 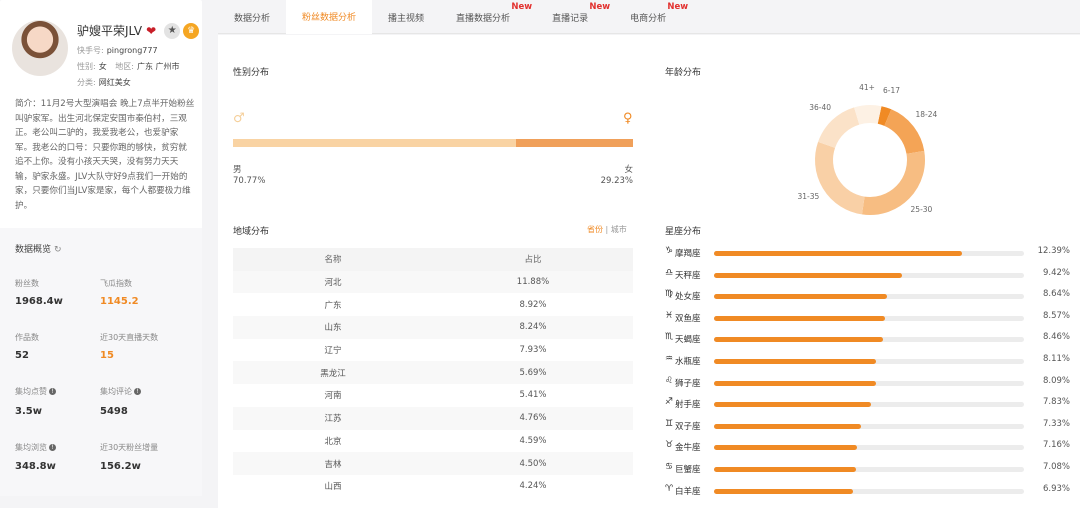 I want to click on table-cell: 辽宁, so click(x=333, y=351).